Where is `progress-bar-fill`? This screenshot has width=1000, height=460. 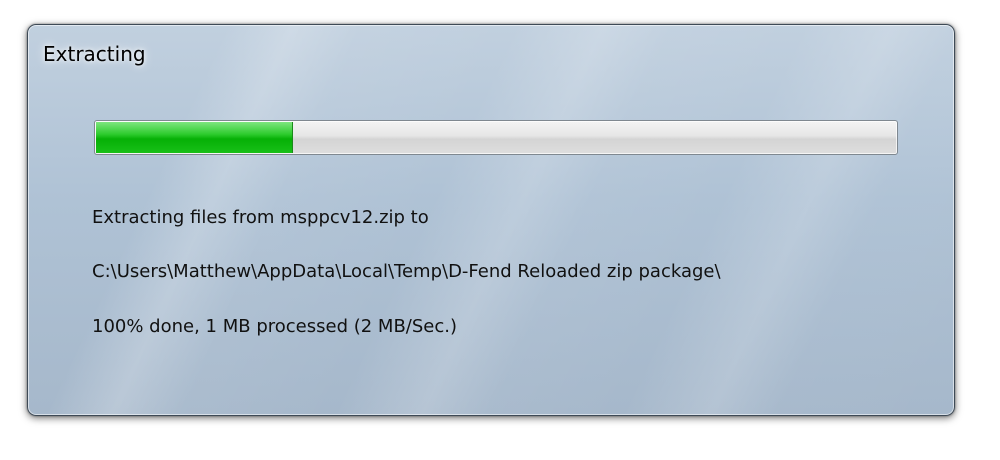
progress-bar-fill is located at coordinates (194, 137).